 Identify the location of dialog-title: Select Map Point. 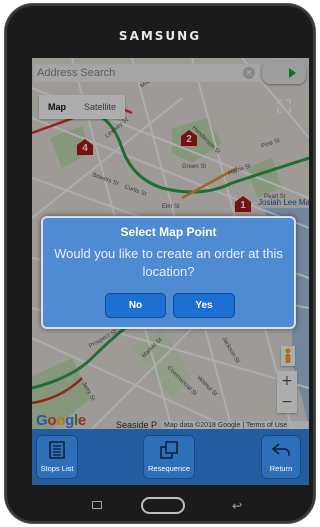
(168, 232).